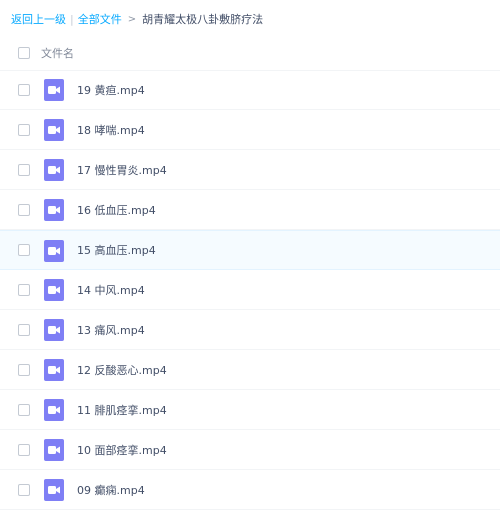  What do you see at coordinates (203, 19) in the screenshot?
I see `current-folder: 胡青耀太极八卦敷脐疗法` at bounding box center [203, 19].